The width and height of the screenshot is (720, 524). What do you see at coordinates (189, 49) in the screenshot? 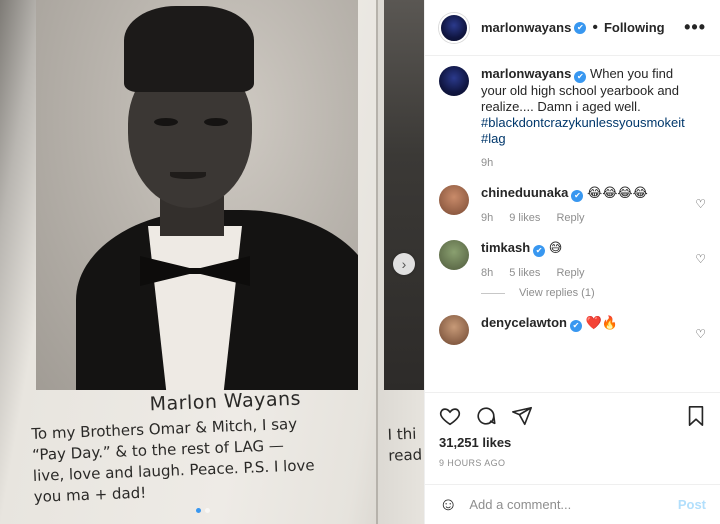
I see `portrait-hair` at bounding box center [189, 49].